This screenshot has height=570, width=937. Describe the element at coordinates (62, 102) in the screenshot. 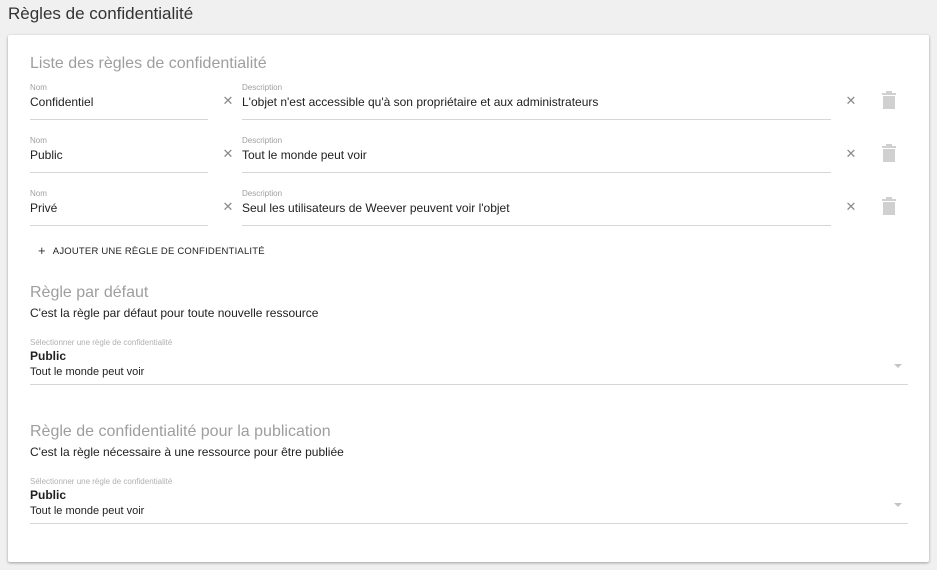

I see `rule-name-value: Confidentiel` at that location.